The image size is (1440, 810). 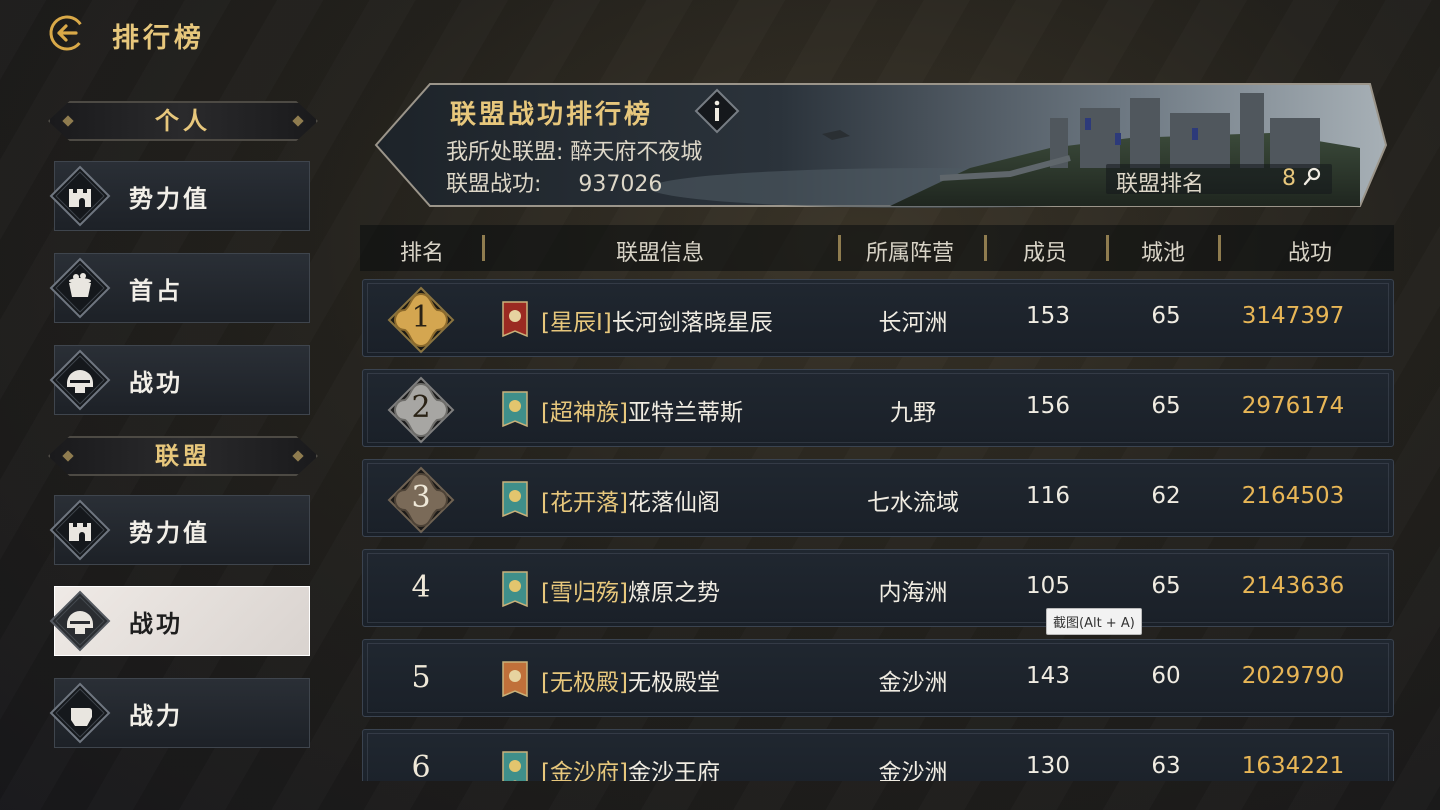 What do you see at coordinates (1048, 586) in the screenshot?
I see `members-cell: 105` at bounding box center [1048, 586].